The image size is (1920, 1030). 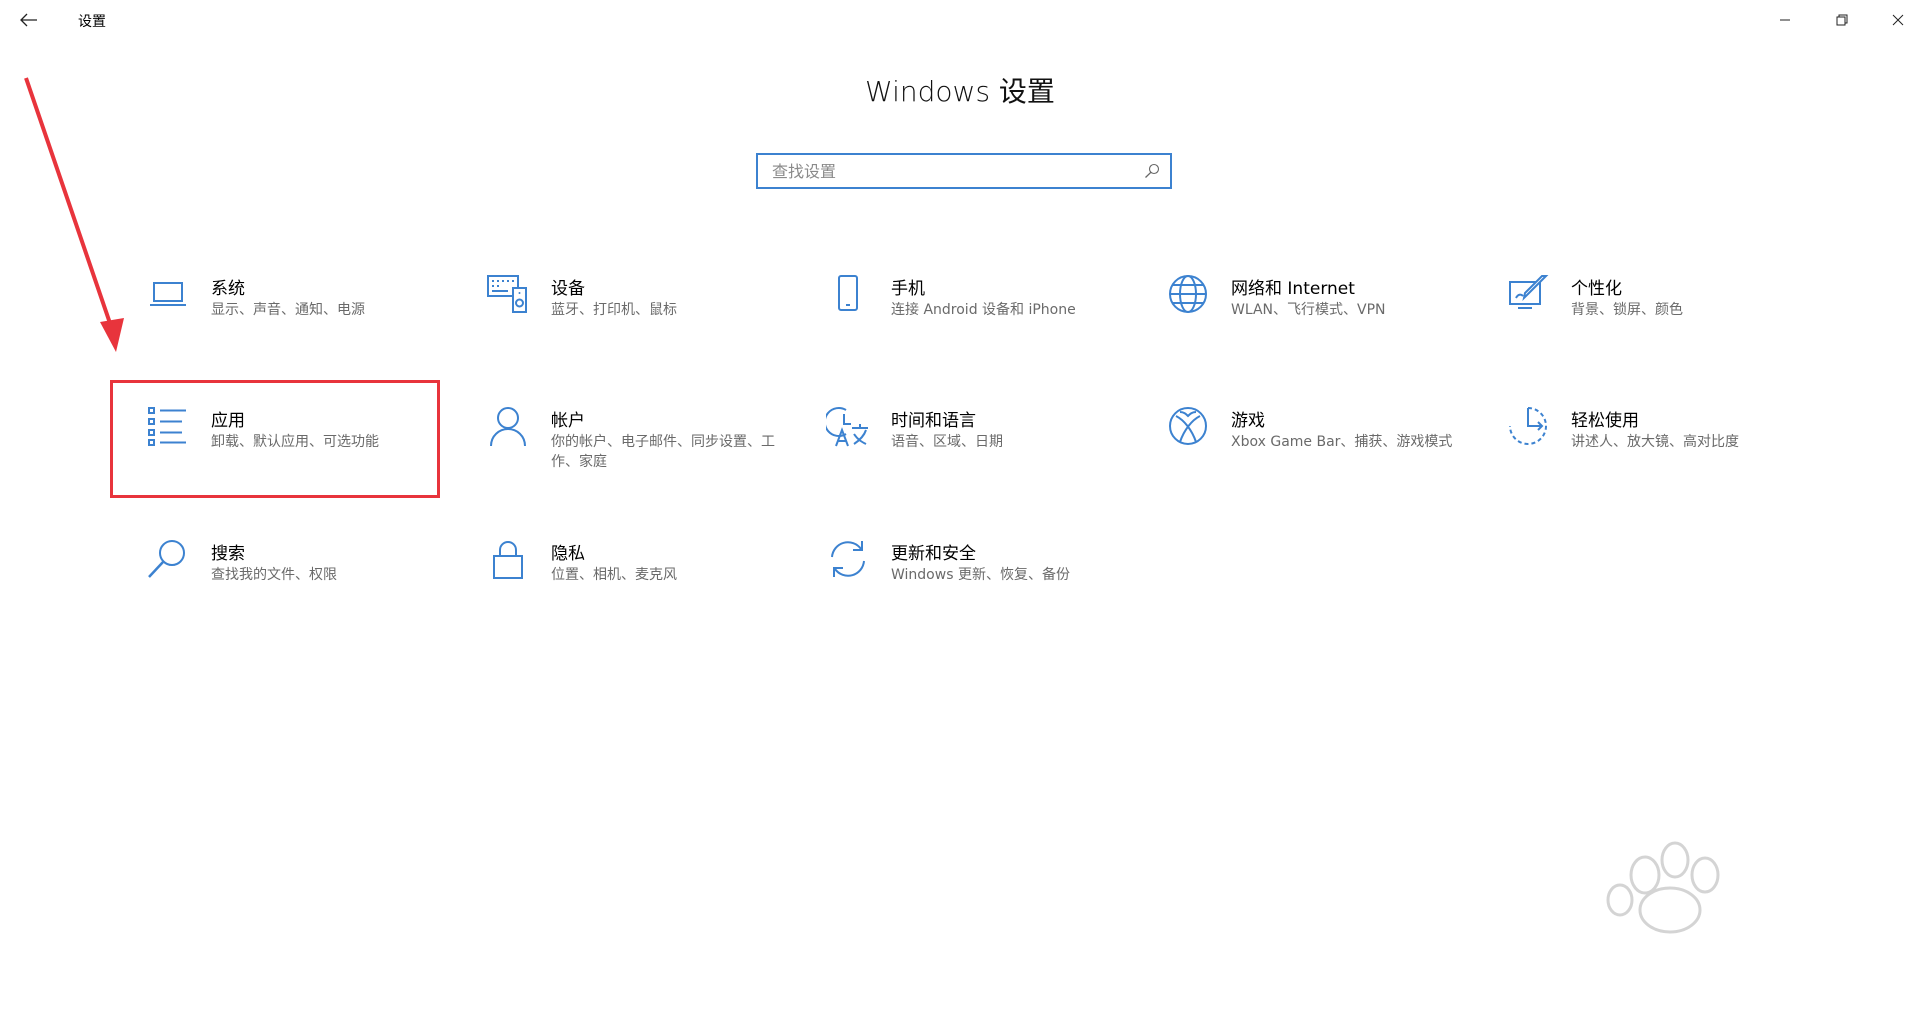 I want to click on person-icon, so click(x=508, y=426).